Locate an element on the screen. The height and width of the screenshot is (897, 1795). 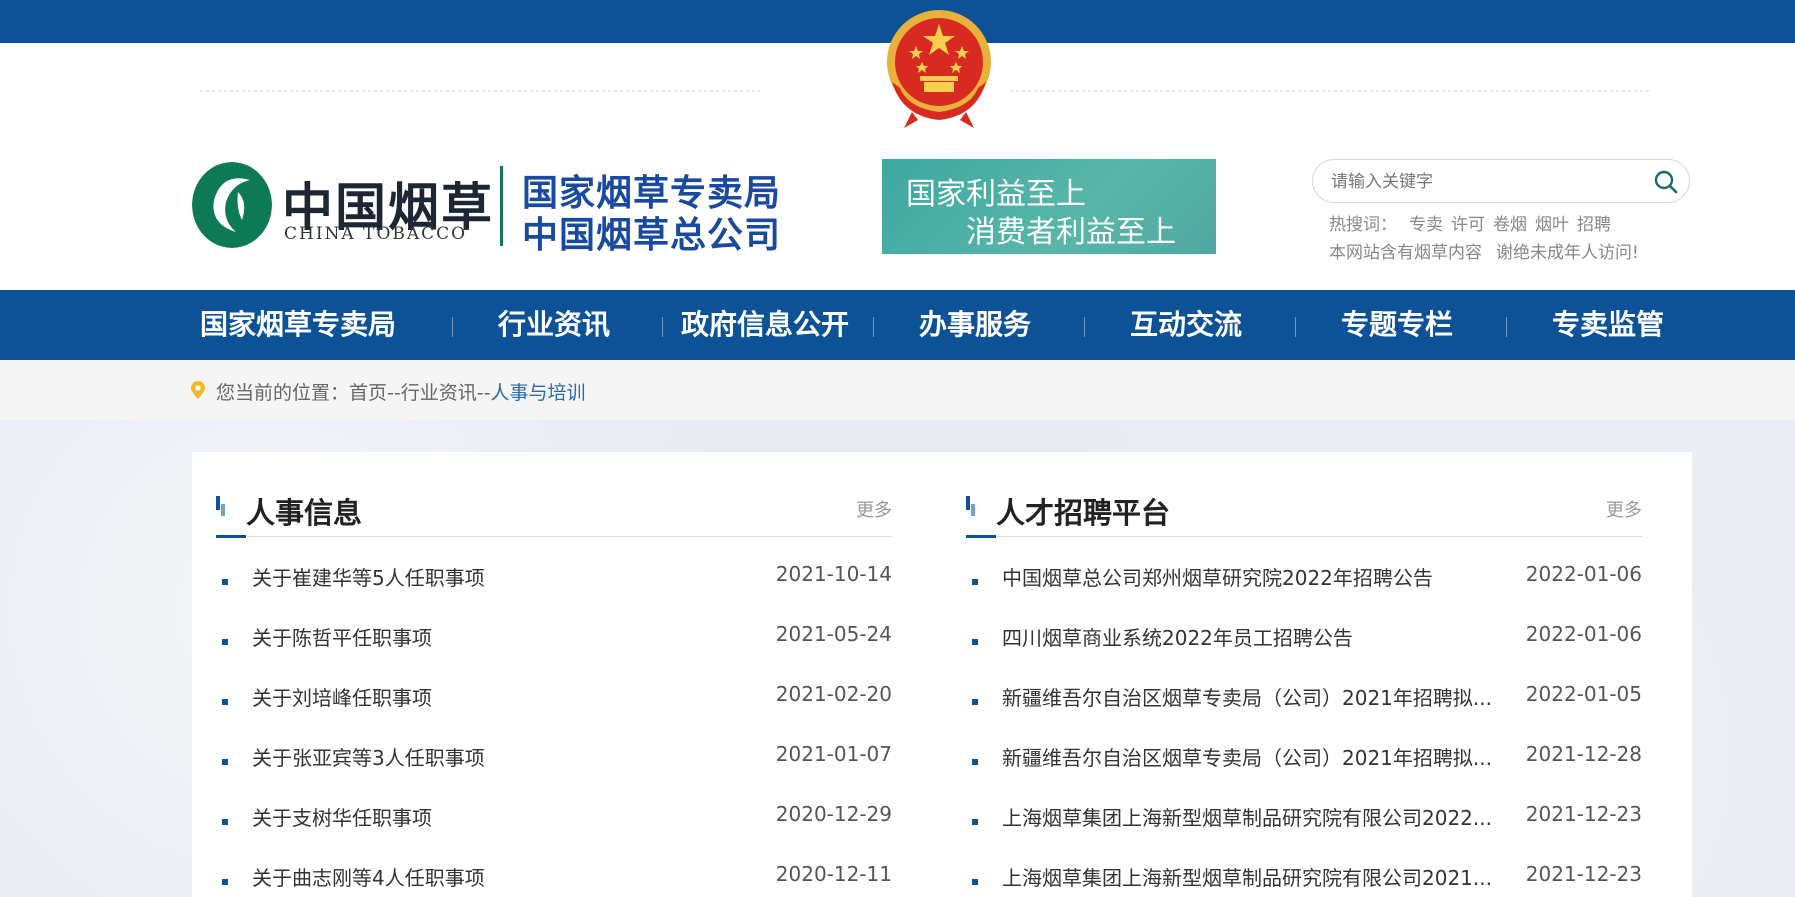
item-title: 关于支树华任职事项 is located at coordinates (342, 816).